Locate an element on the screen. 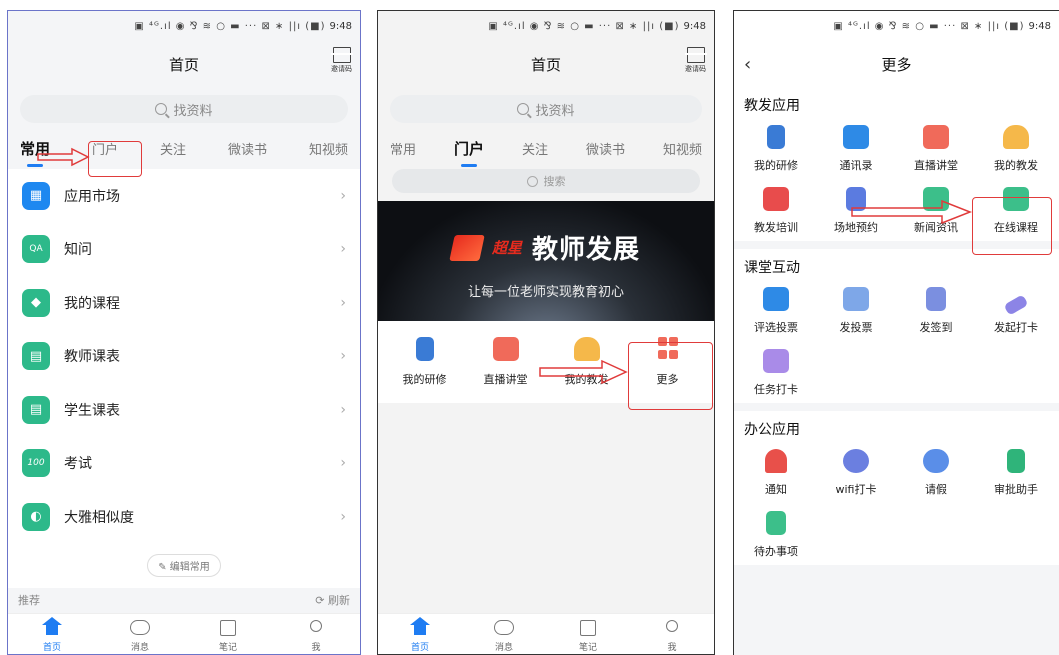 This screenshot has width=1059, height=655. app-grid: 评选投票 发投票 发签到 发起打卡 任务打卡 is located at coordinates (896, 342).